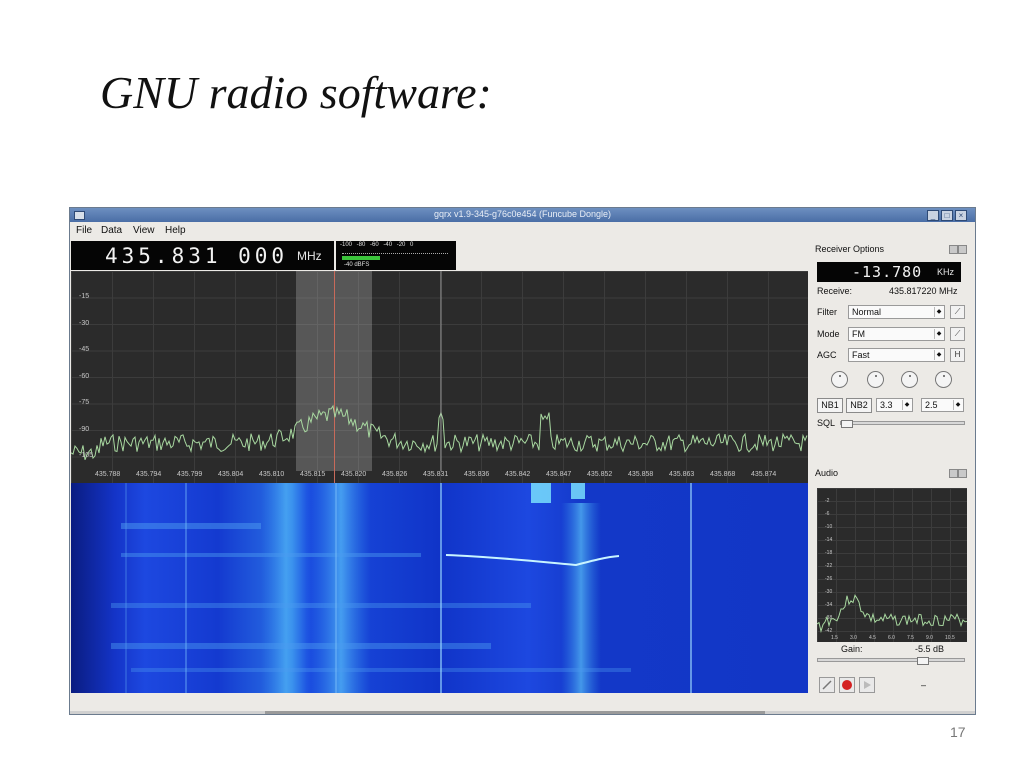  I want to click on filter-offset-value: -13.780, so click(887, 272).